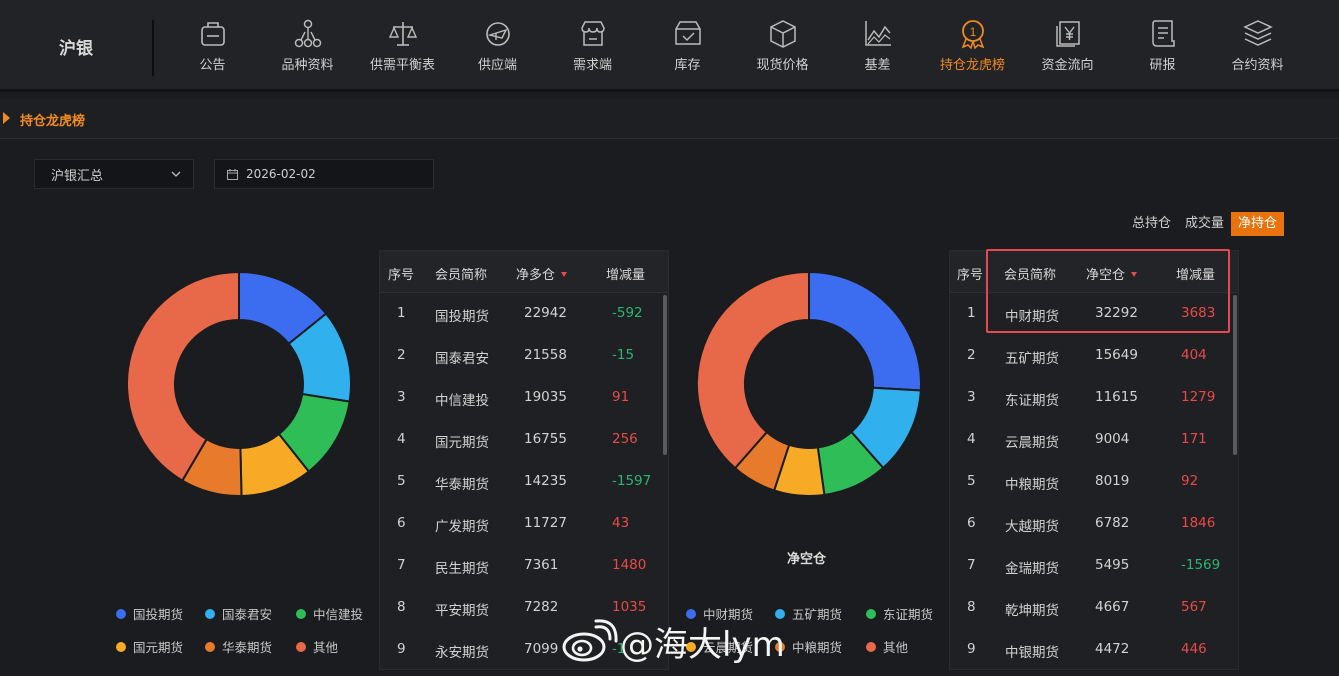  I want to click on cell-member: 金瑞期货, so click(1032, 569).